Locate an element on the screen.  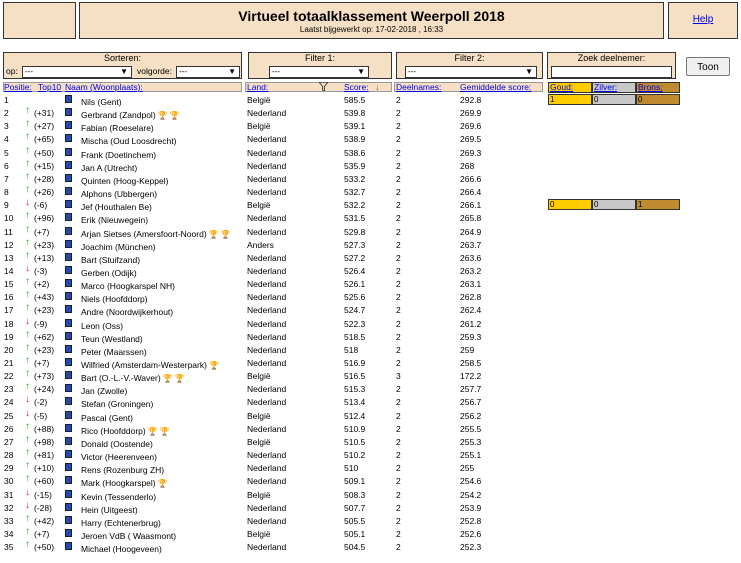
col-bronze: Brons: is located at coordinates (658, 87).